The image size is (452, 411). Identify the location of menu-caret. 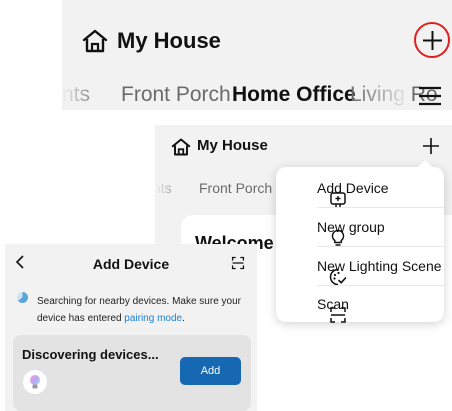
(425, 163).